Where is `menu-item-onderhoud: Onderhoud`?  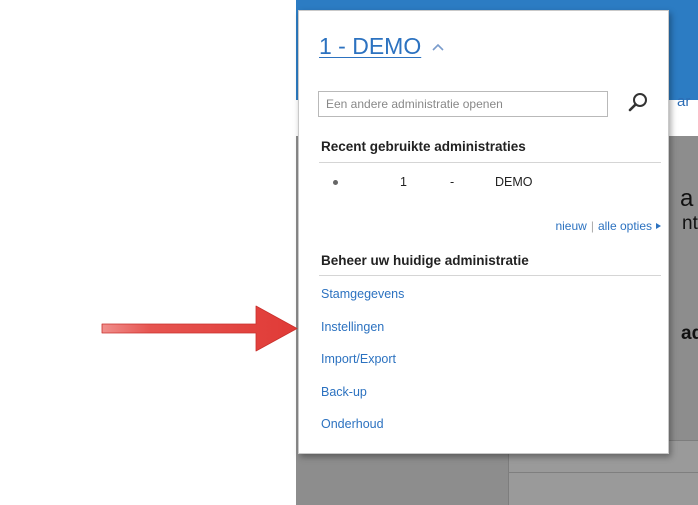
menu-item-onderhoud: Onderhoud is located at coordinates (362, 433).